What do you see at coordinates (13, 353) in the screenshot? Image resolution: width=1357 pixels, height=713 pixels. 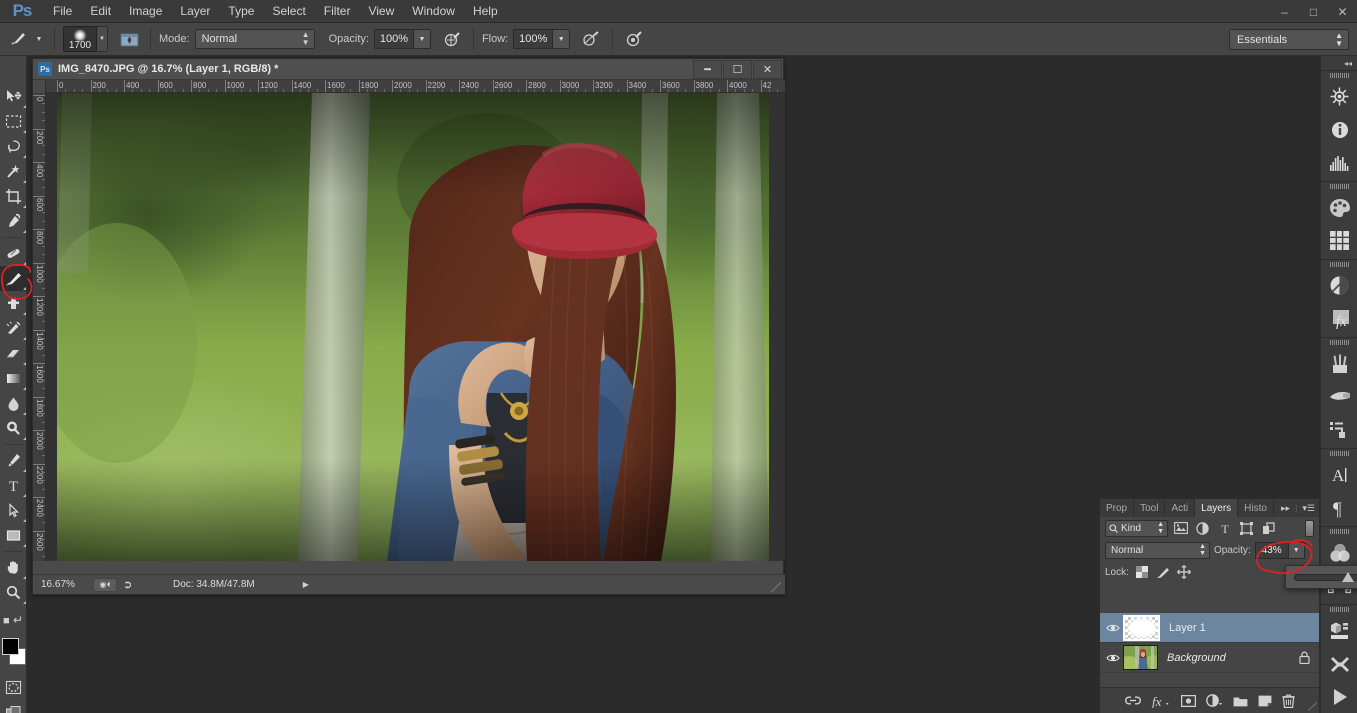 I see `eraser-tool` at bounding box center [13, 353].